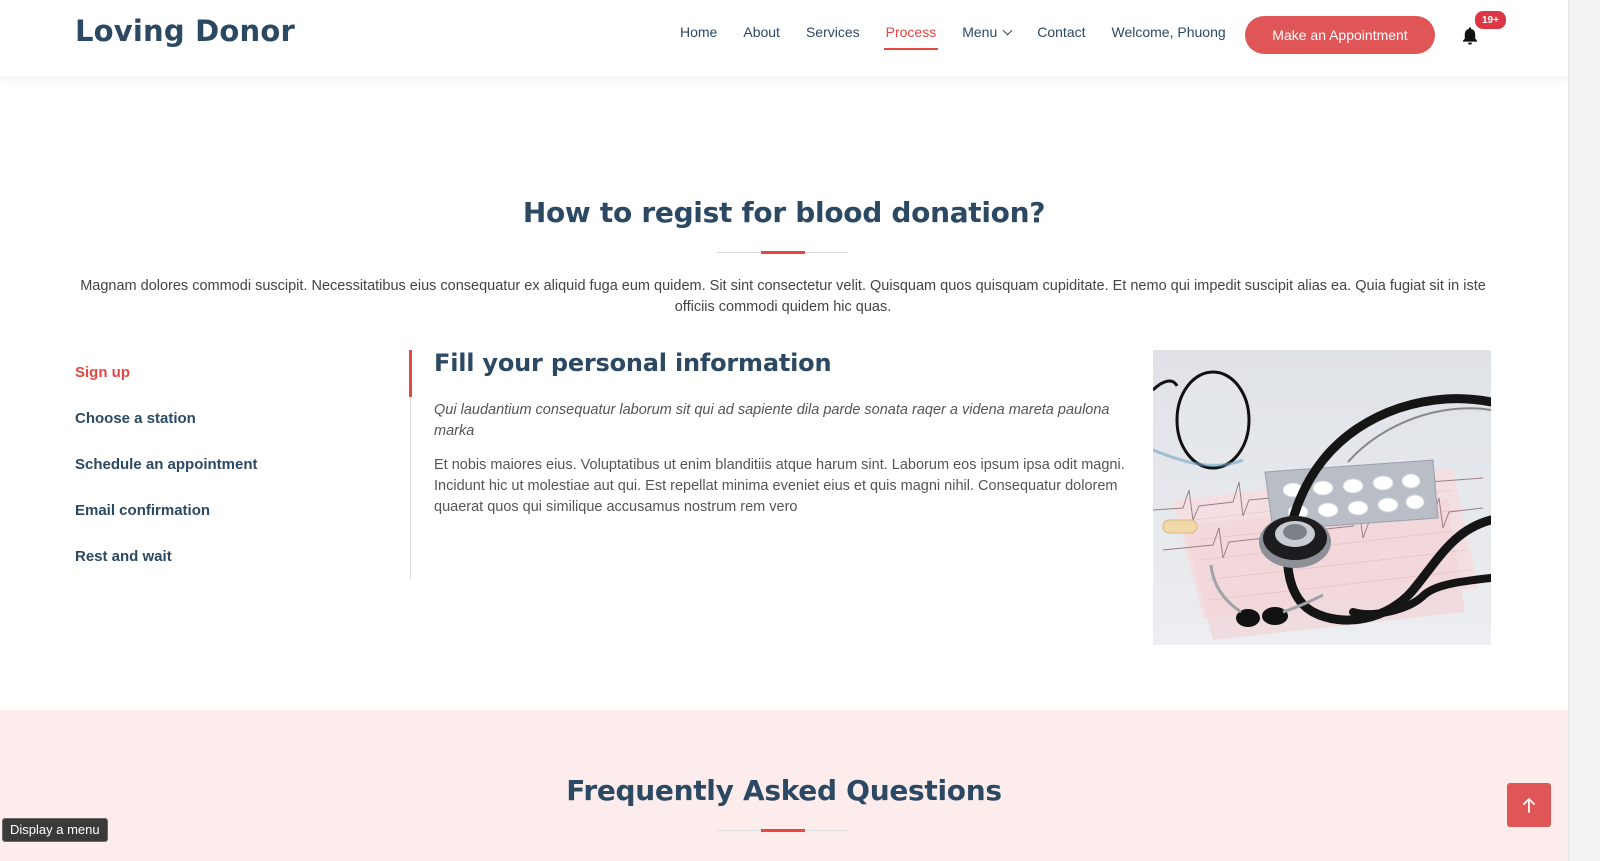 The image size is (1600, 861). I want to click on active-tab-indicator, so click(410, 373).